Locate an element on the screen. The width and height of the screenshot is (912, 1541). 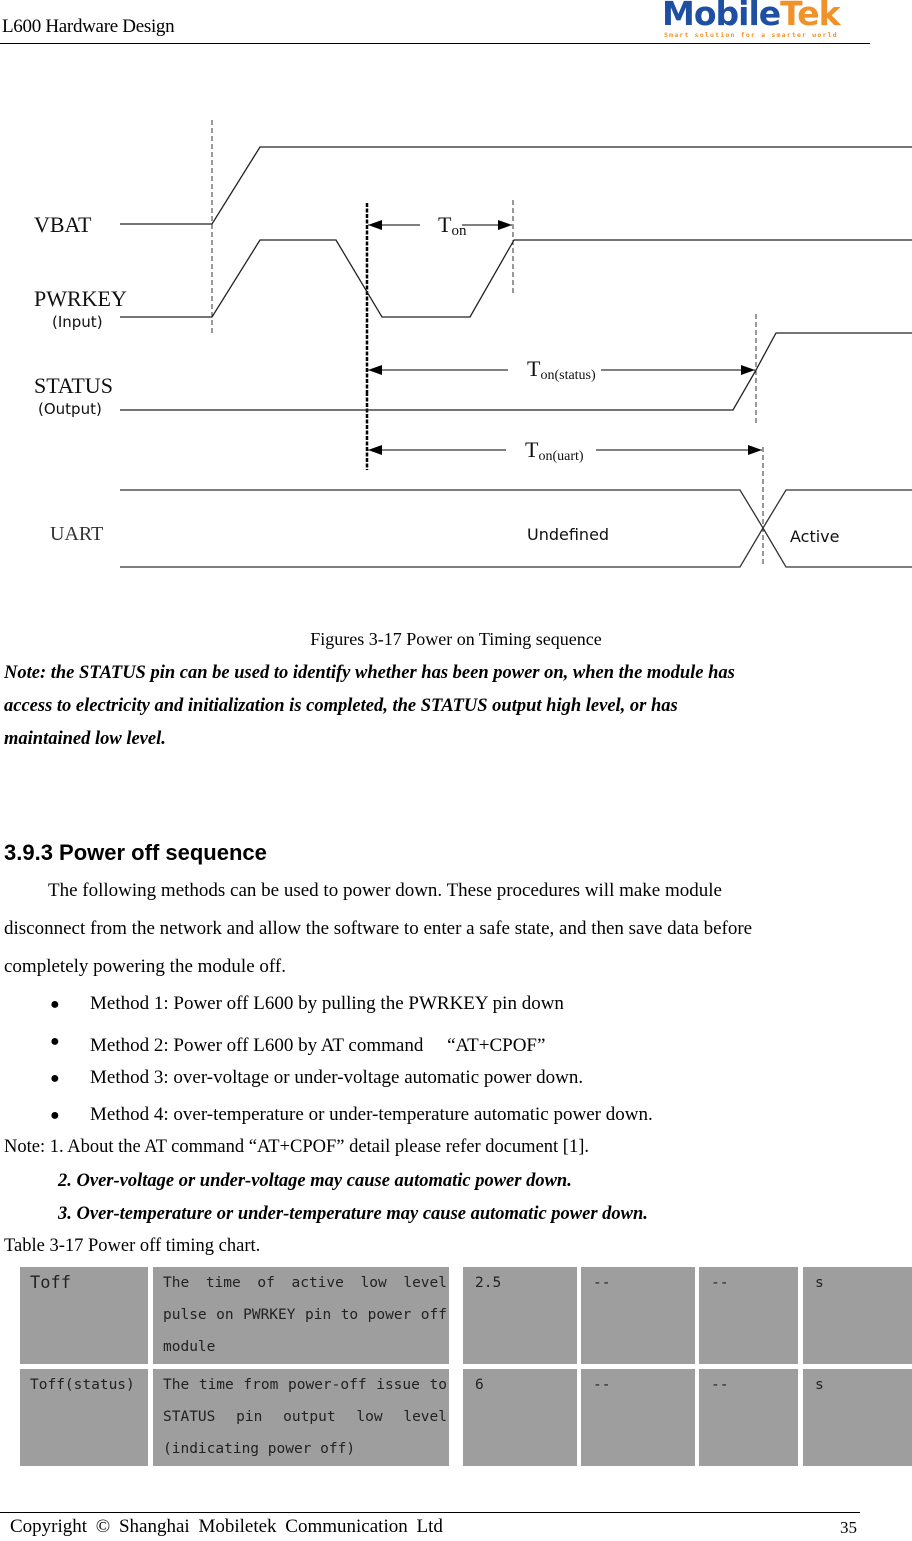
status-waveform is located at coordinates (516, 371).